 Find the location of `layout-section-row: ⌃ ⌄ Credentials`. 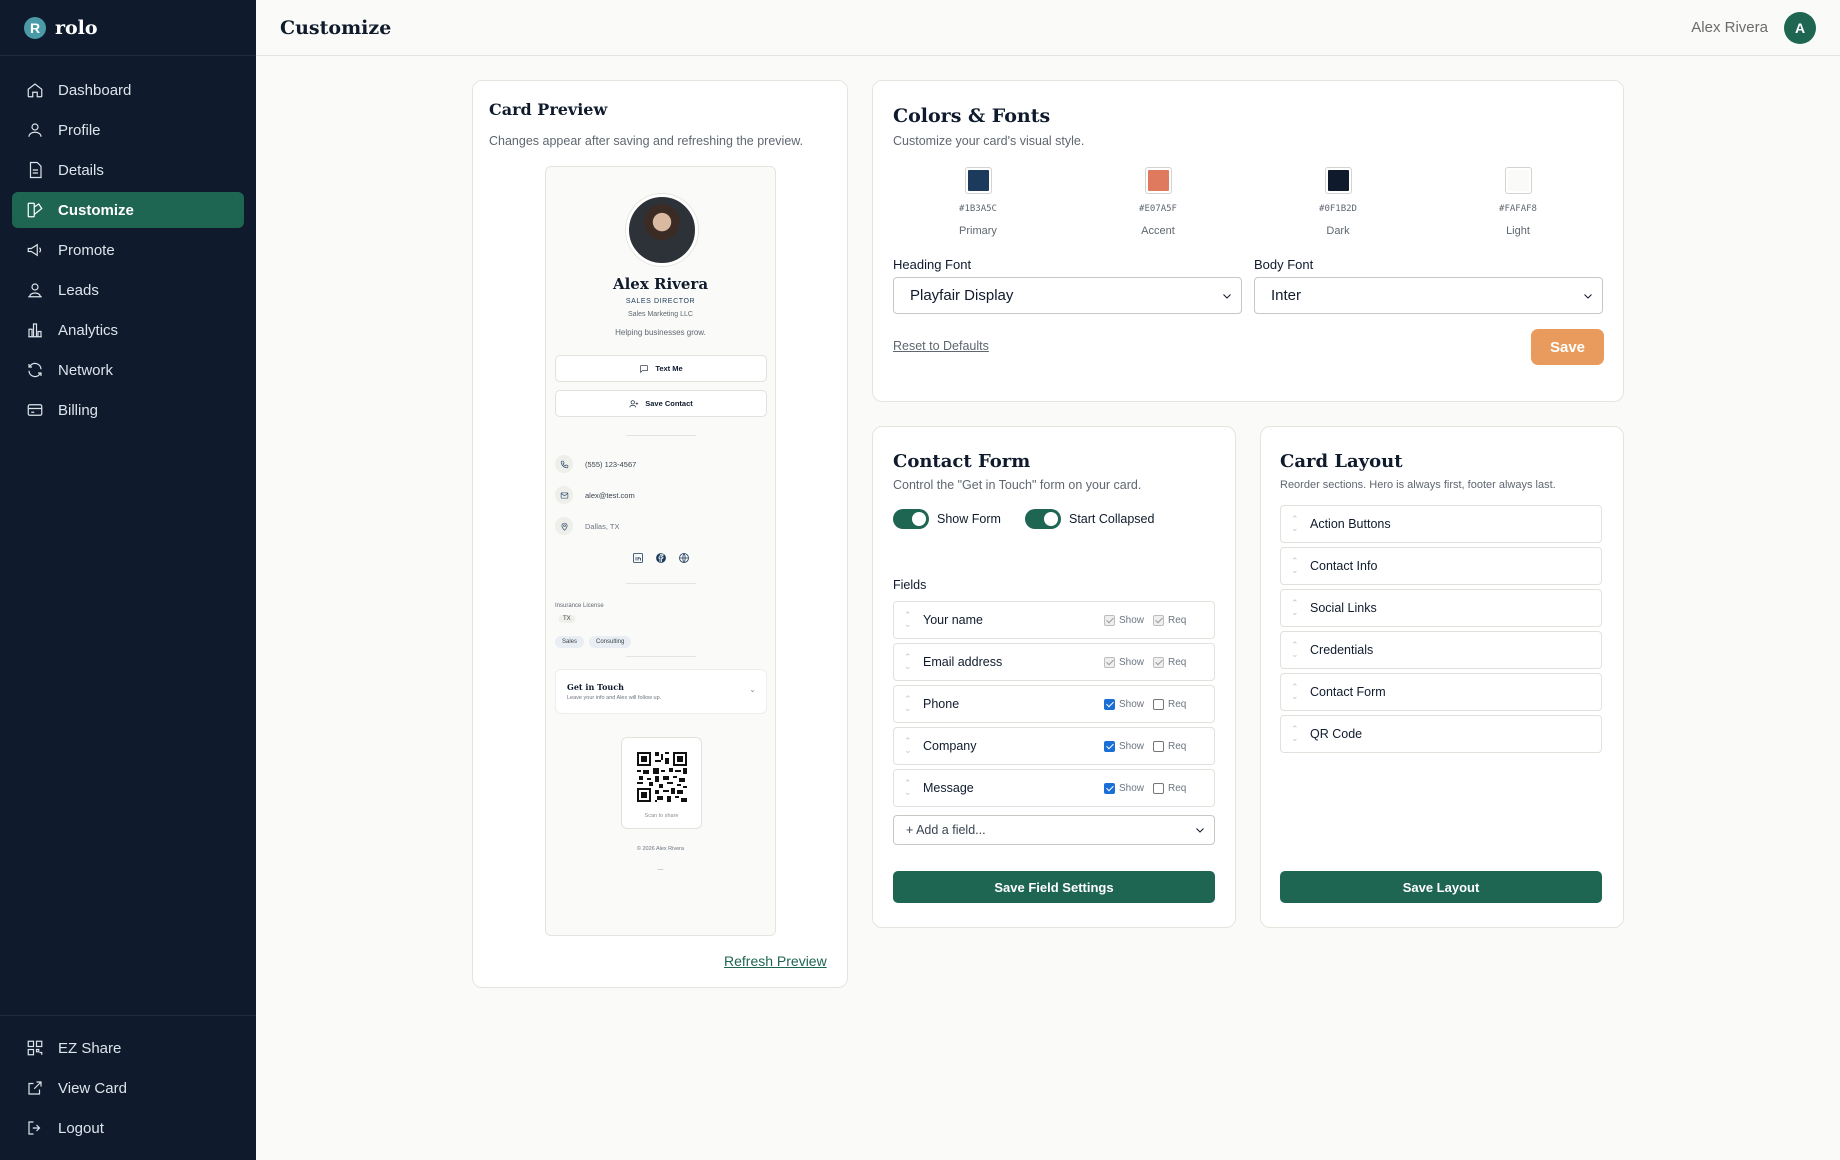

layout-section-row: ⌃ ⌄ Credentials is located at coordinates (1441, 650).